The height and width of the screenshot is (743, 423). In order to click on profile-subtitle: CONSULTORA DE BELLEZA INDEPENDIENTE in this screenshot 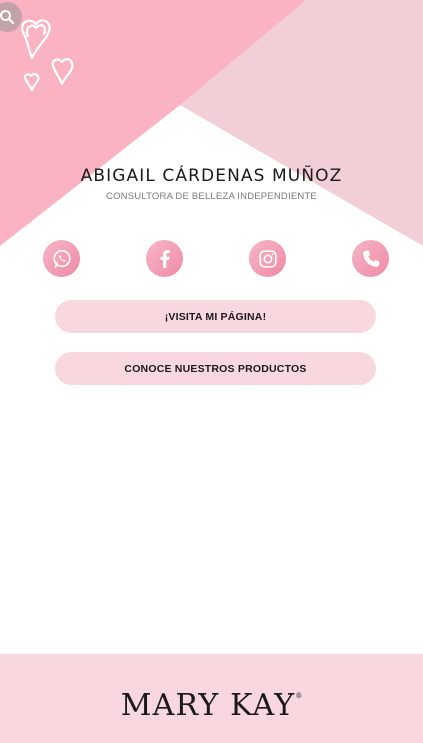, I will do `click(211, 196)`.